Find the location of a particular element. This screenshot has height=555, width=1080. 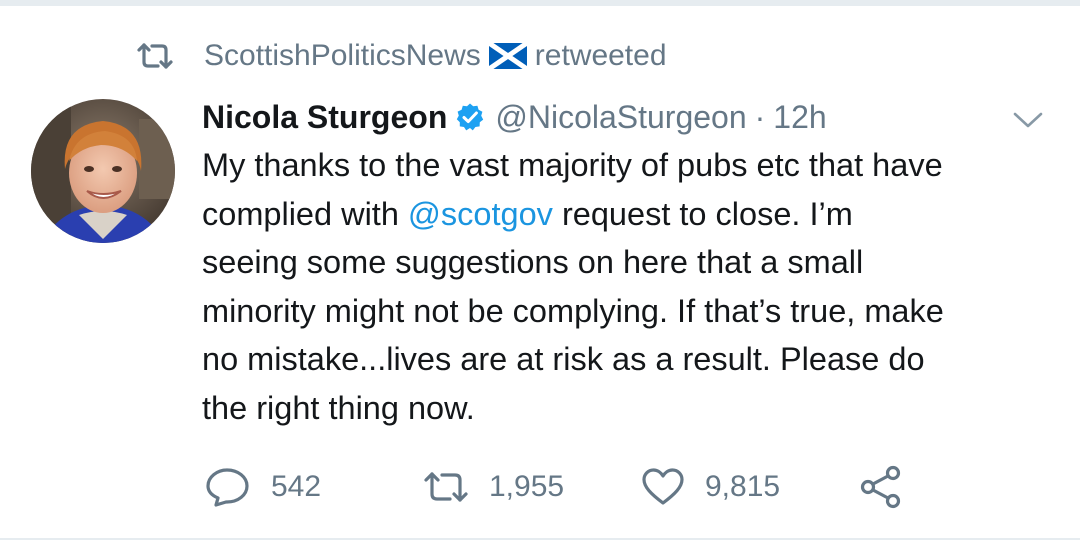

tweet-actions: 542 1,955 9,815 is located at coordinates (540, 487).